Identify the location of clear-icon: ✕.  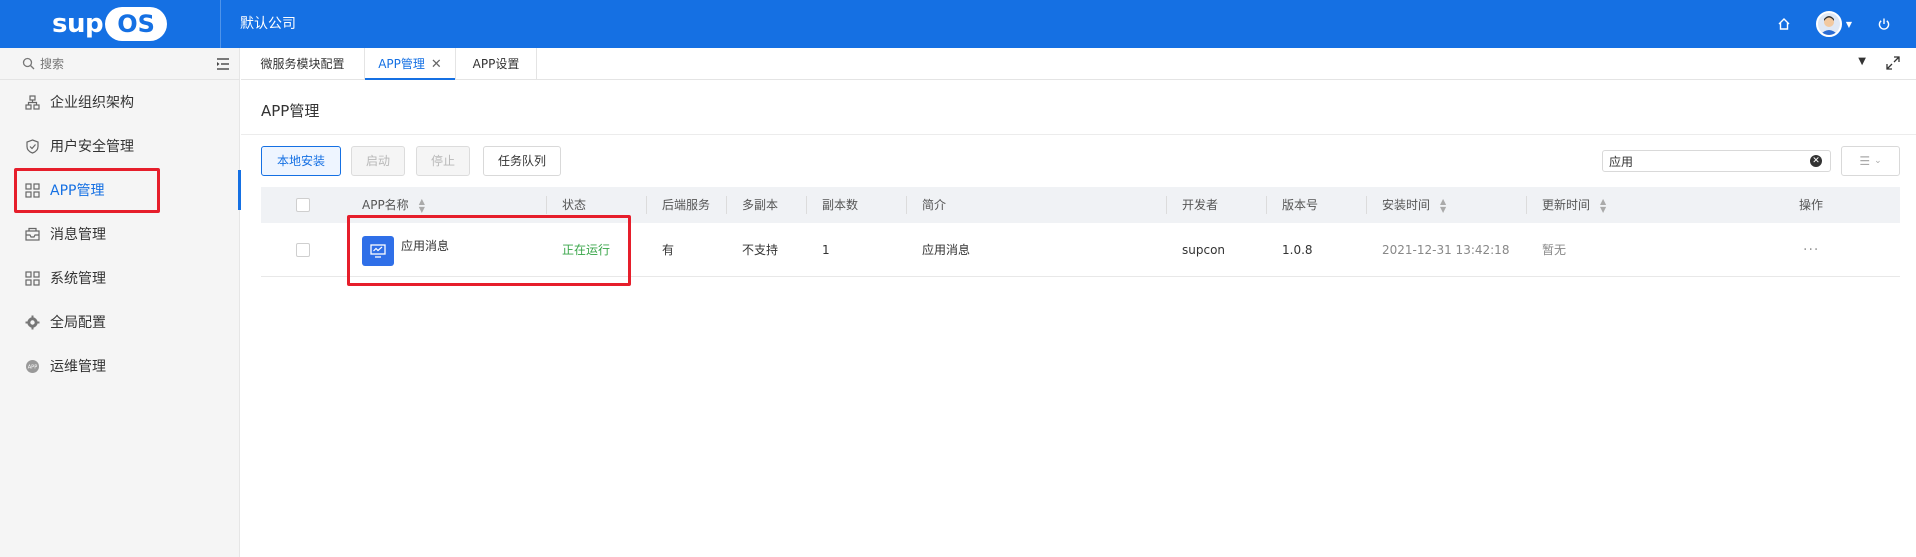
(1816, 161).